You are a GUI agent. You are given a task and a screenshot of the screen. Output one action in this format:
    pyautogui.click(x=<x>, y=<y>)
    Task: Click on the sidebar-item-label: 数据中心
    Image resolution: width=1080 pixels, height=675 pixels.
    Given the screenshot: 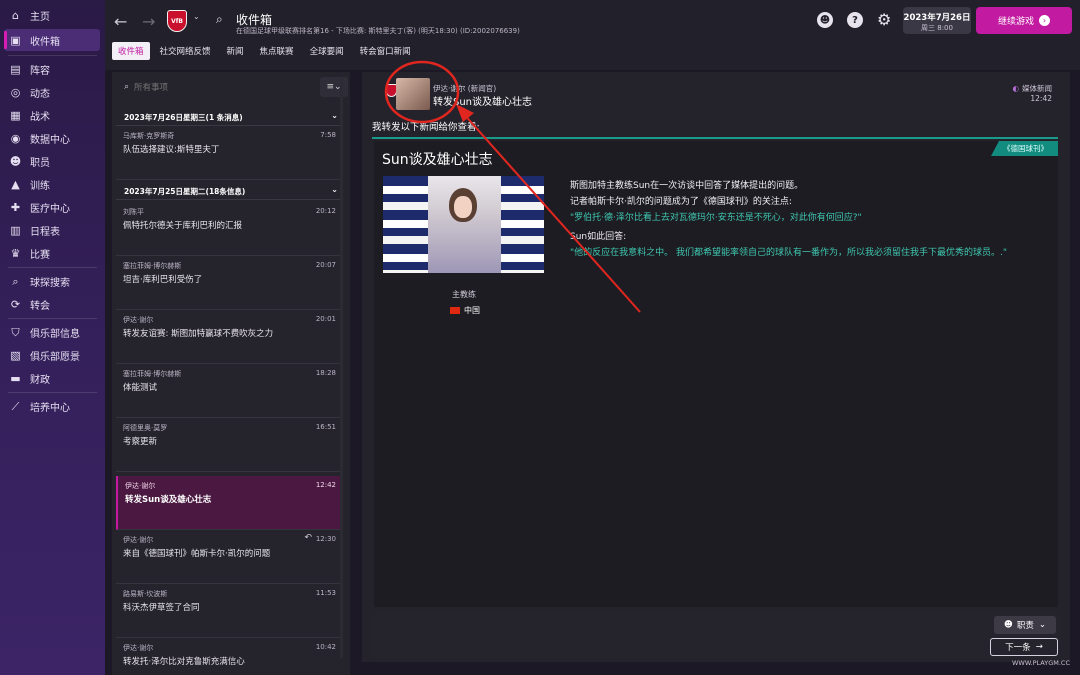 What is the action you would take?
    pyautogui.click(x=50, y=140)
    